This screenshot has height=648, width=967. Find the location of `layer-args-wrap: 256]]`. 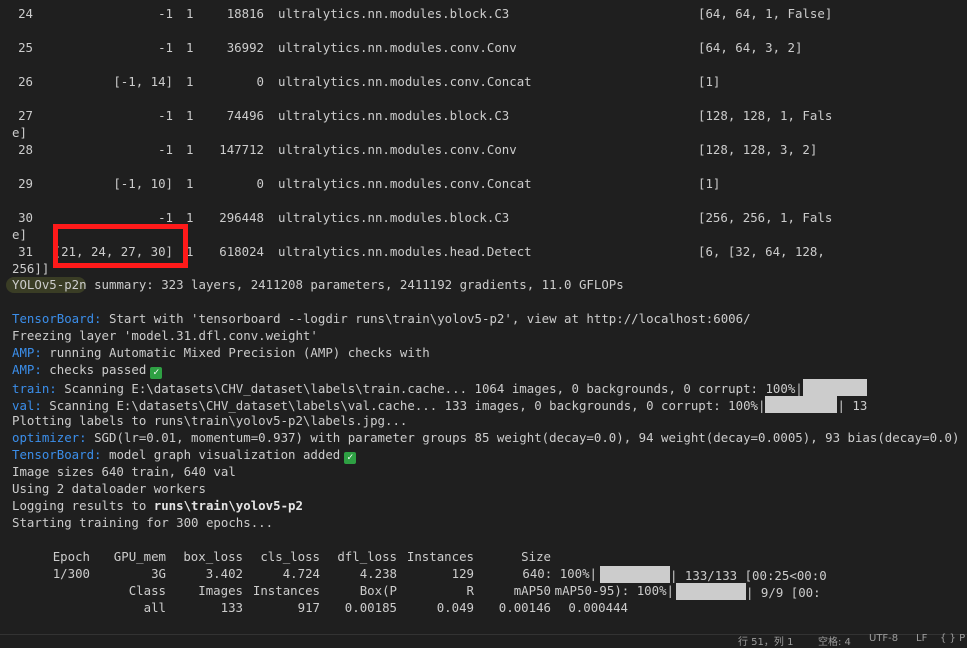

layer-args-wrap: 256]] is located at coordinates (31, 268).